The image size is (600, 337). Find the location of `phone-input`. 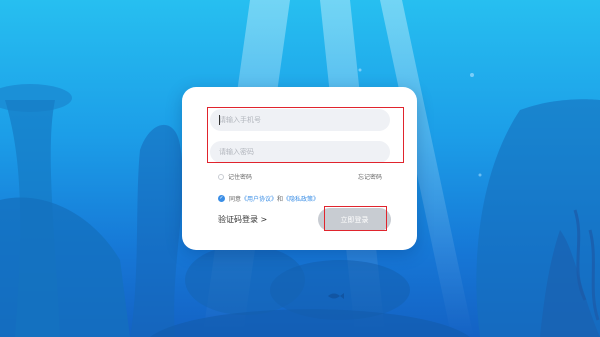

phone-input is located at coordinates (300, 120).